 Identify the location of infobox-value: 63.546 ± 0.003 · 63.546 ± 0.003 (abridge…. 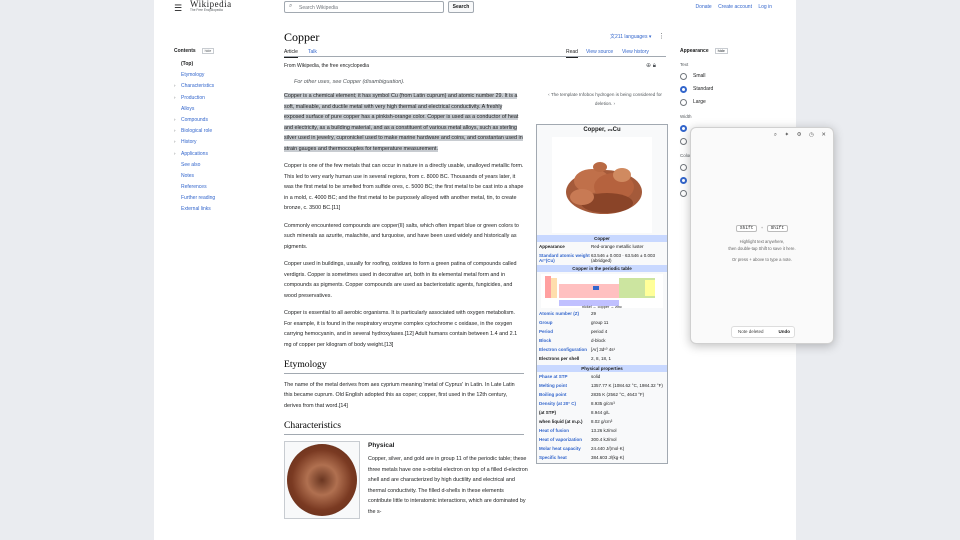
(623, 258).